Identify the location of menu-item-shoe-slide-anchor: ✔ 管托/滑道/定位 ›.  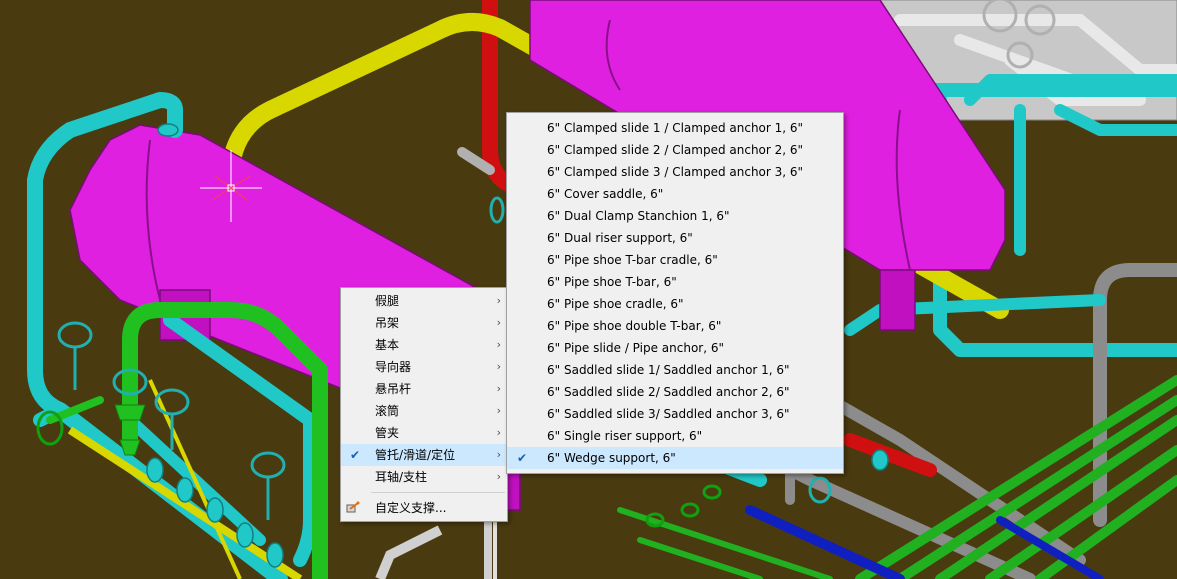
(424, 455).